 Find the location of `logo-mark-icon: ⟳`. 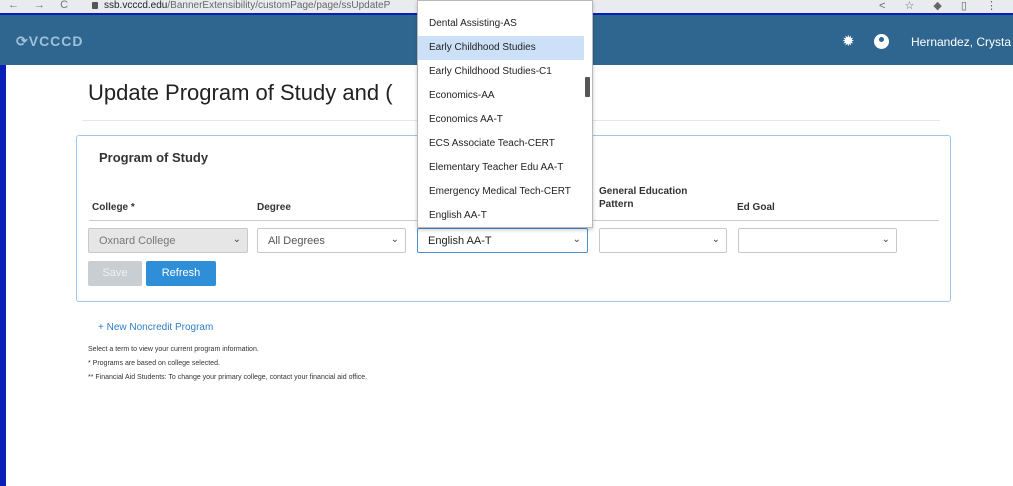

logo-mark-icon: ⟳ is located at coordinates (22, 41).